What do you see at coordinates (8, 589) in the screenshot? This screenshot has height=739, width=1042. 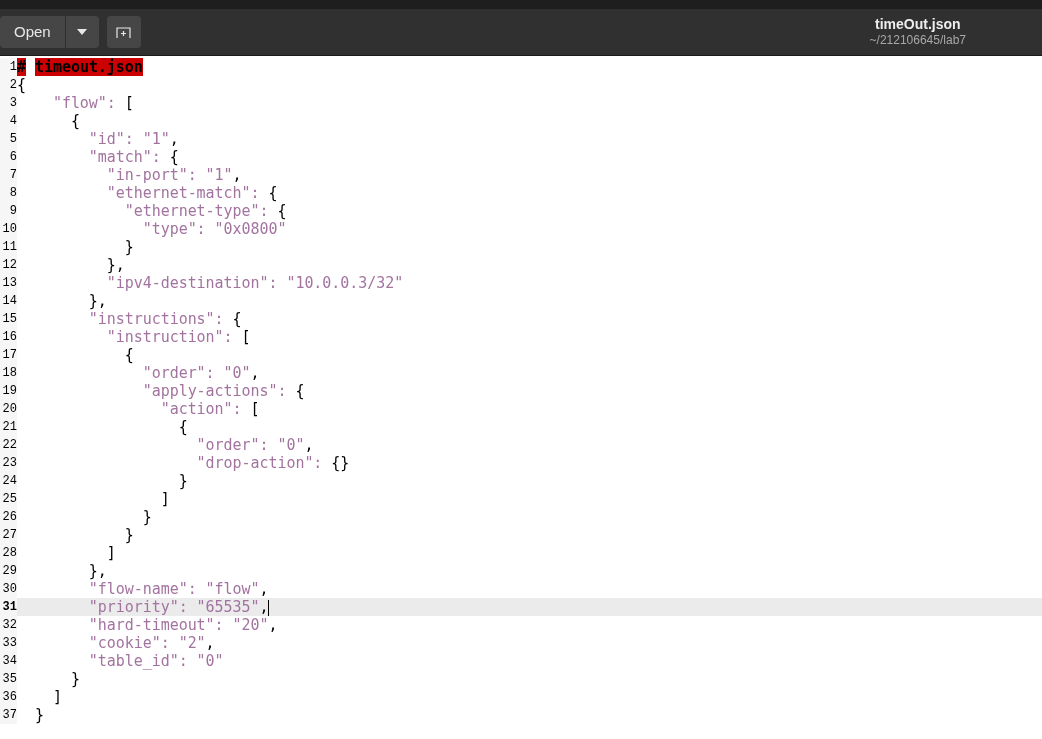 I see `line-number: 30` at bounding box center [8, 589].